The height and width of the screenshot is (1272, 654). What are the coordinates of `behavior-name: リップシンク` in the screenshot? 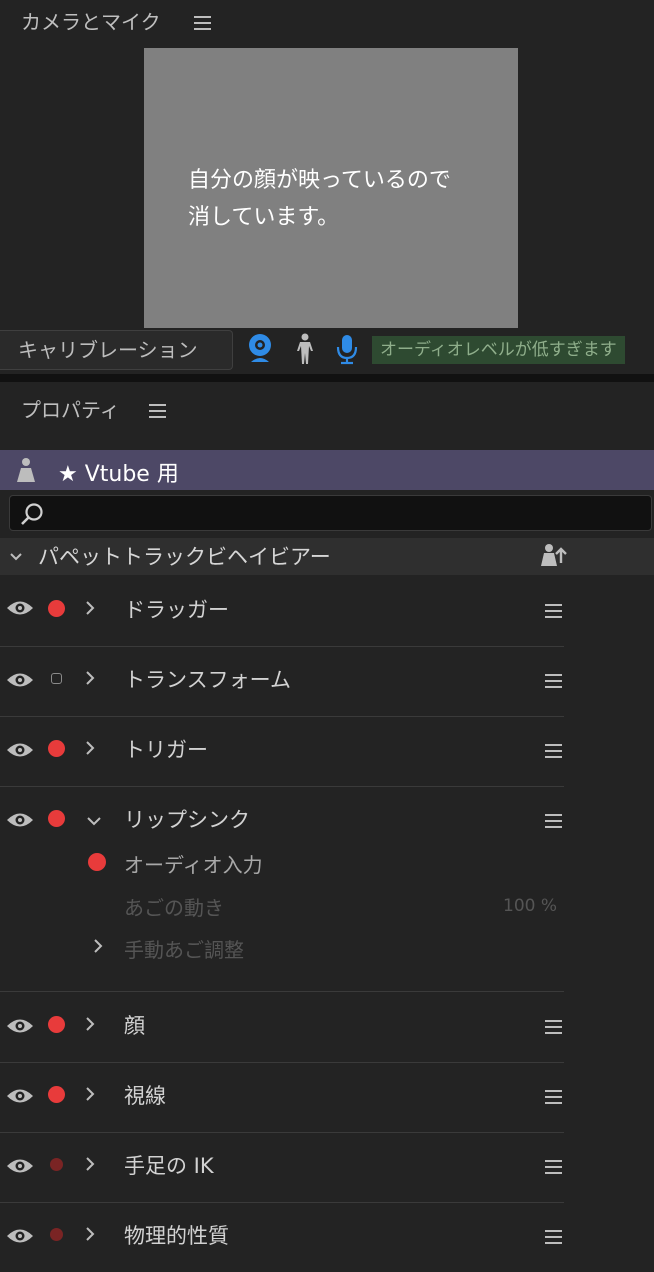 It's located at (187, 820).